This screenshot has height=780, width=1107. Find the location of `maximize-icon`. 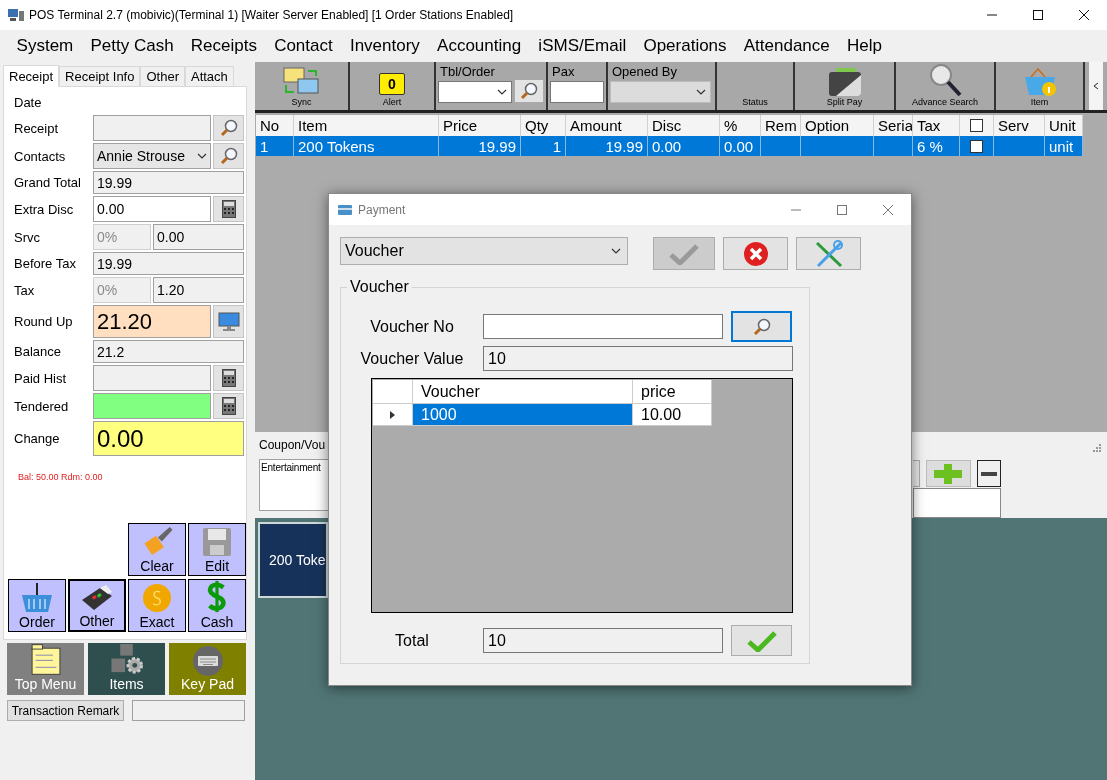

maximize-icon is located at coordinates (842, 209).